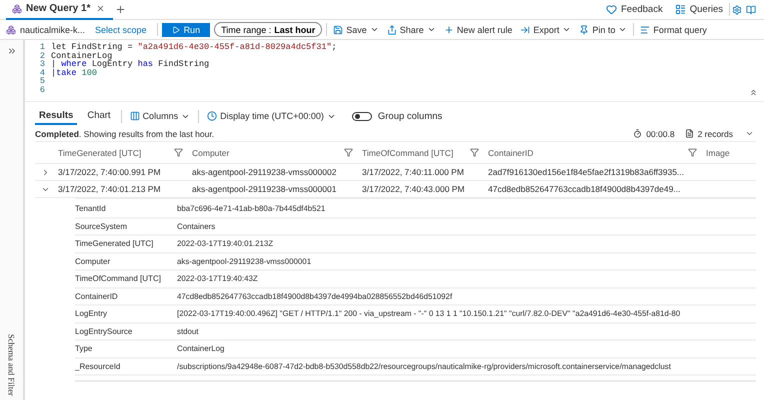  I want to click on display-time-button: Display time (UTC+00:00), so click(271, 116).